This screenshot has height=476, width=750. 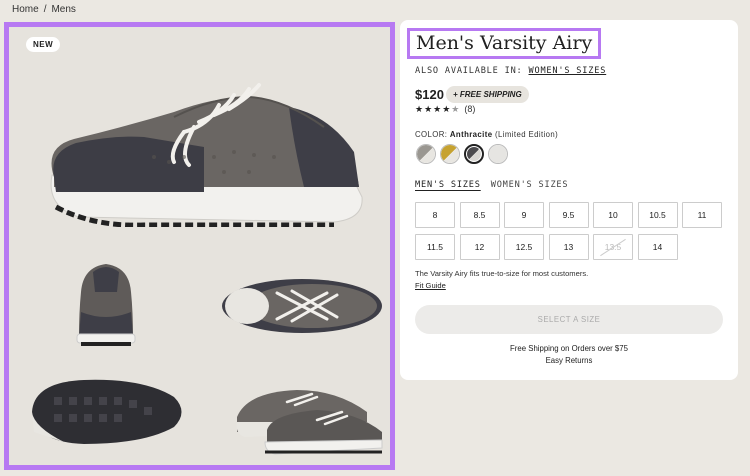 I want to click on new-badge: NEW, so click(x=43, y=44).